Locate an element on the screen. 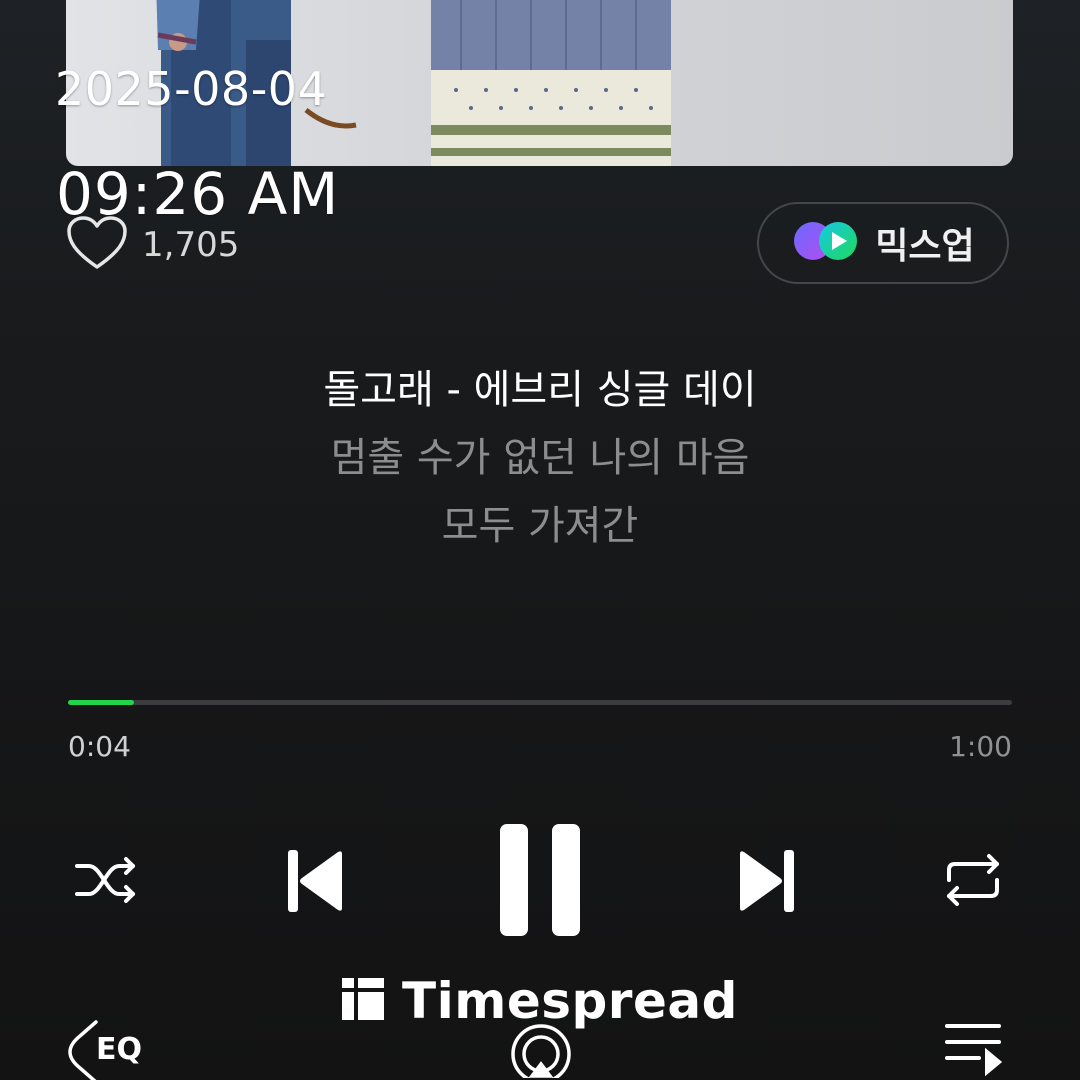 This screenshot has width=1080, height=1080. lyric-line: 멈출 수가 없던 나의 마음 is located at coordinates (540, 458).